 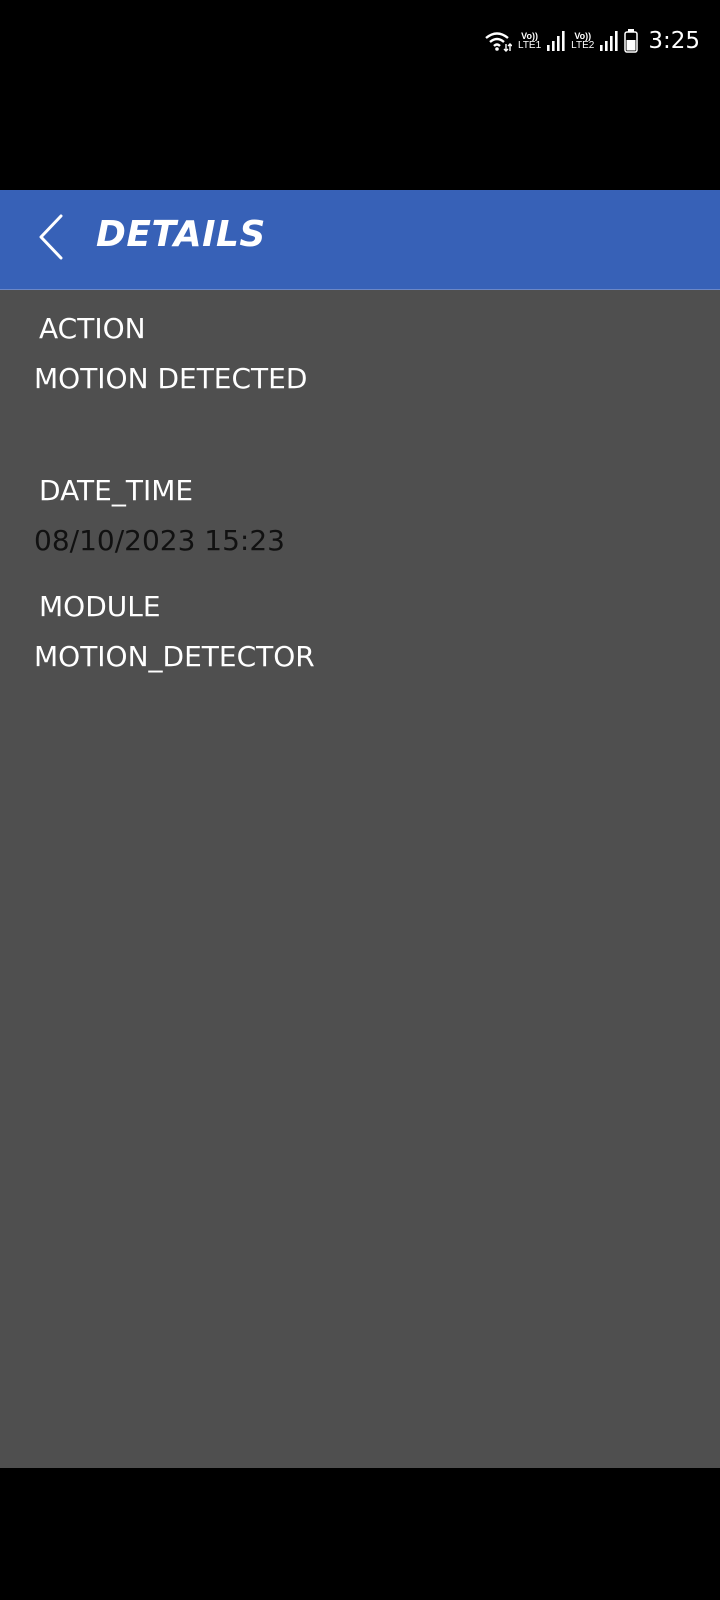 I want to click on status-bar: Vo)) LTE1 Vo)) LTE2 3:25, so click(x=360, y=40).